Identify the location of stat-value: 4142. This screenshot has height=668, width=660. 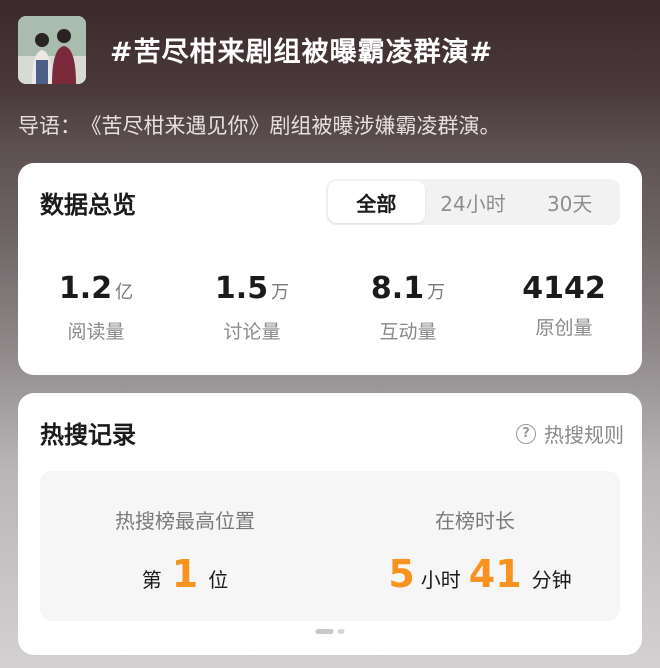
(564, 288).